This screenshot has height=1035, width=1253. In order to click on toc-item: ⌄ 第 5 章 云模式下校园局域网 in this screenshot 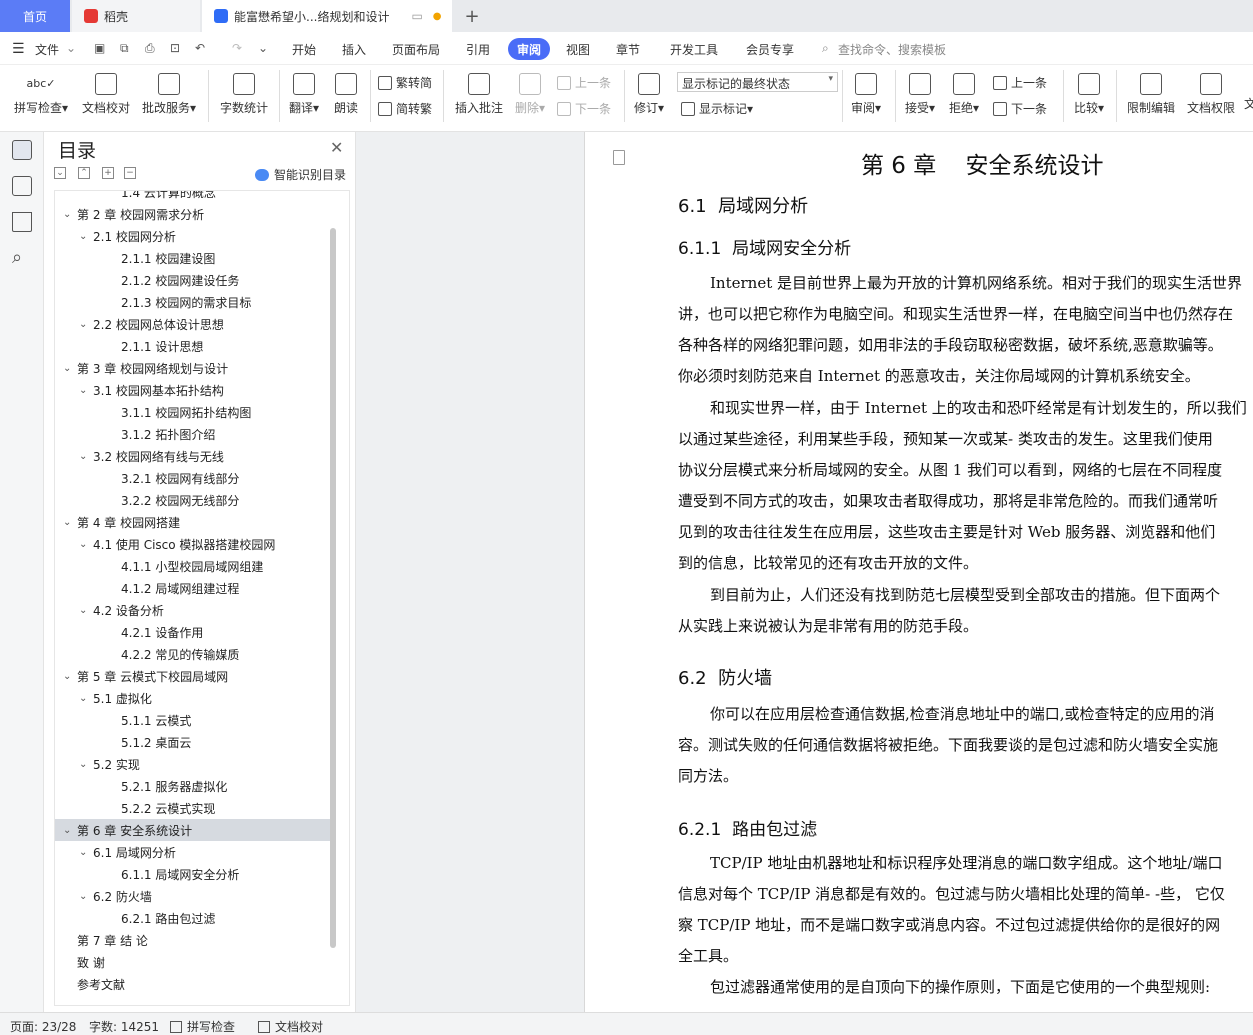, I will do `click(193, 676)`.